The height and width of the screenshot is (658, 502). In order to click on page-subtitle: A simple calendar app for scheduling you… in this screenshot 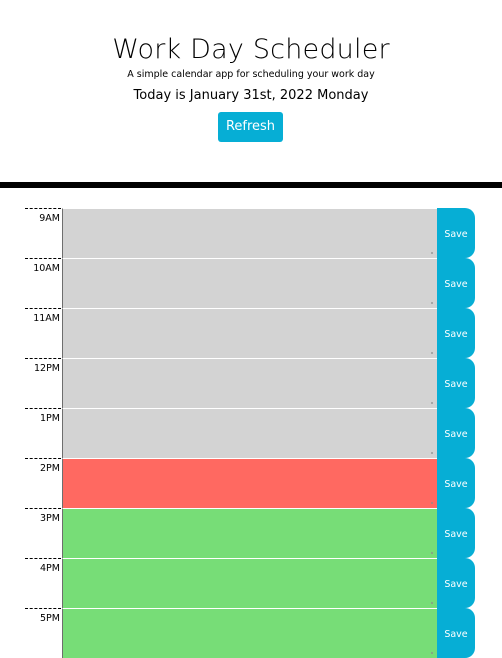, I will do `click(251, 74)`.